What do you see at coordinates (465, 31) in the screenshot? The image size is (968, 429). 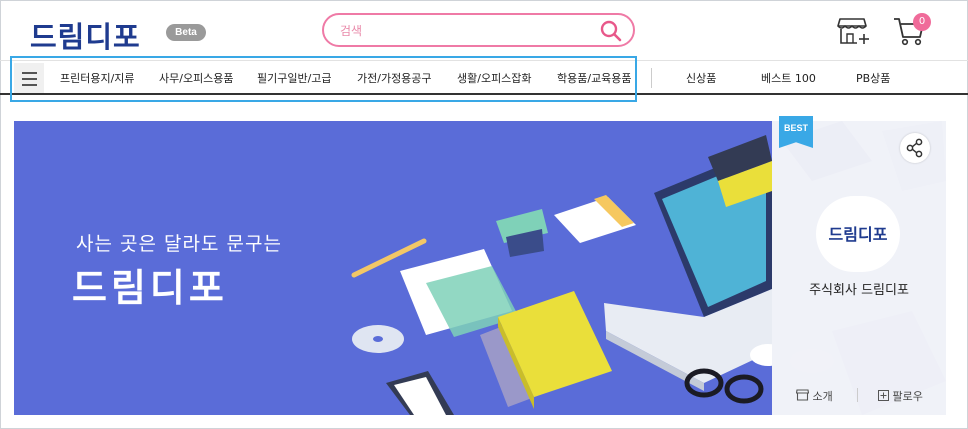 I see `search-input` at bounding box center [465, 31].